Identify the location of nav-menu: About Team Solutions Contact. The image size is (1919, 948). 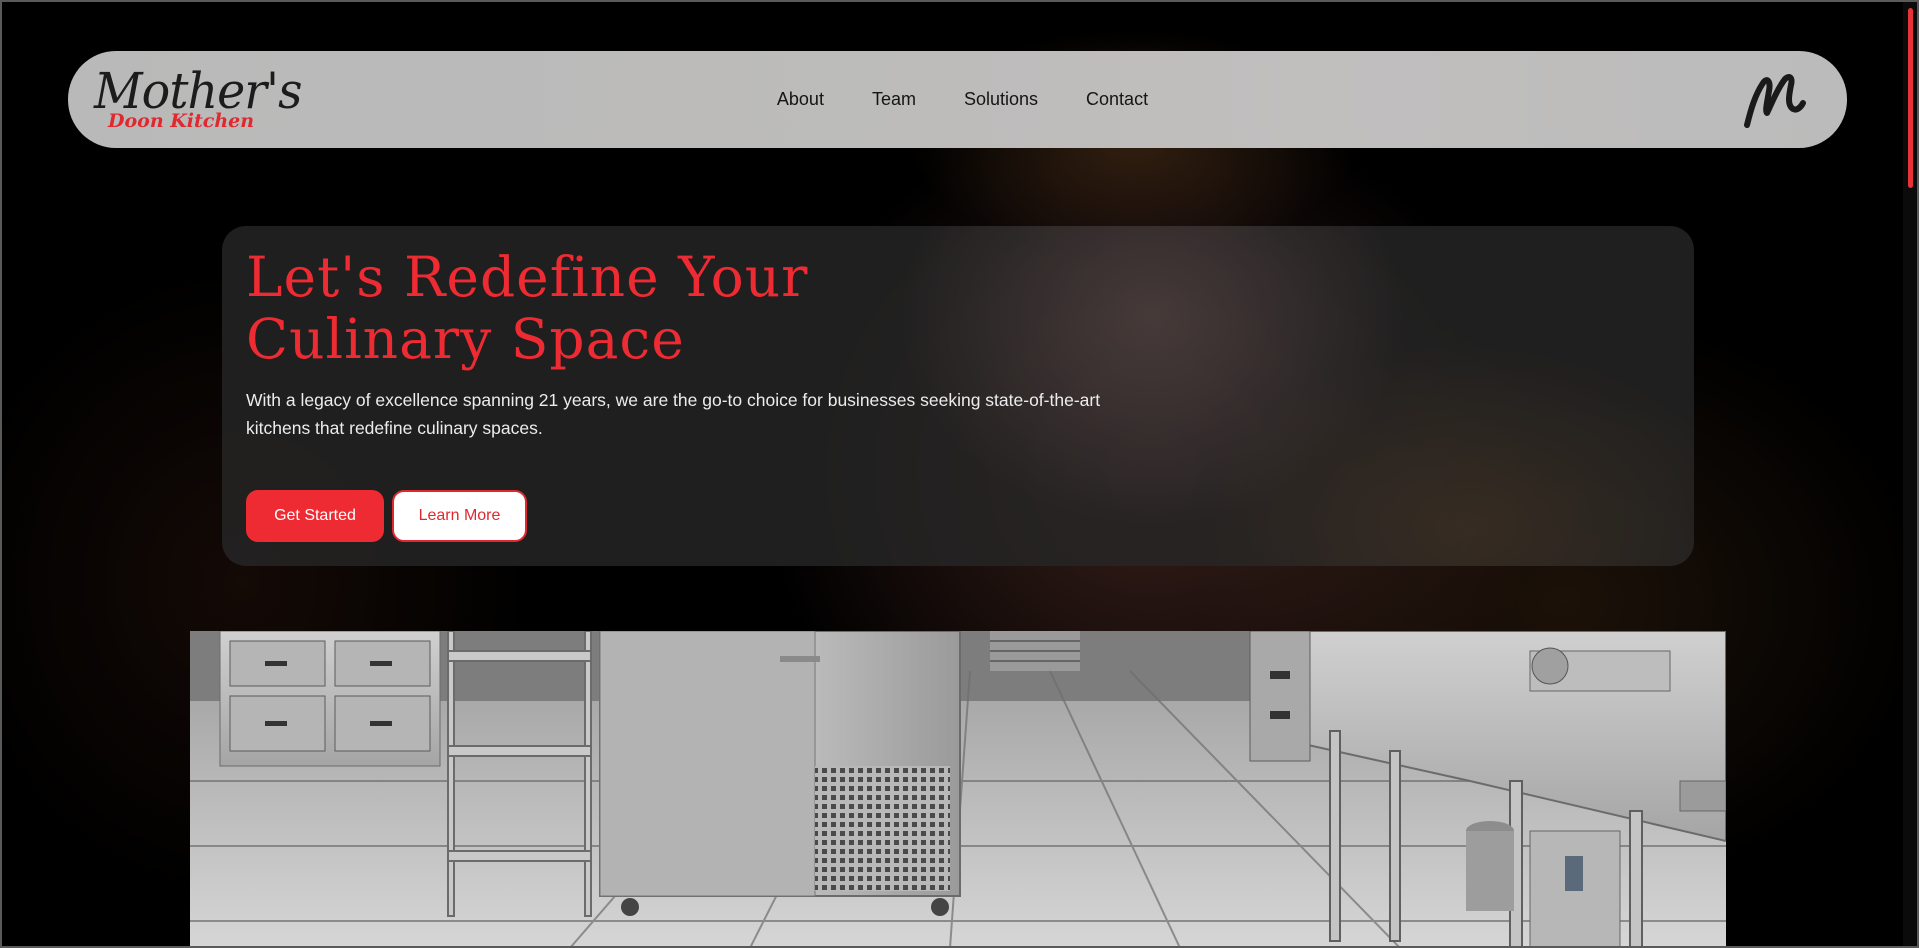
(957, 99).